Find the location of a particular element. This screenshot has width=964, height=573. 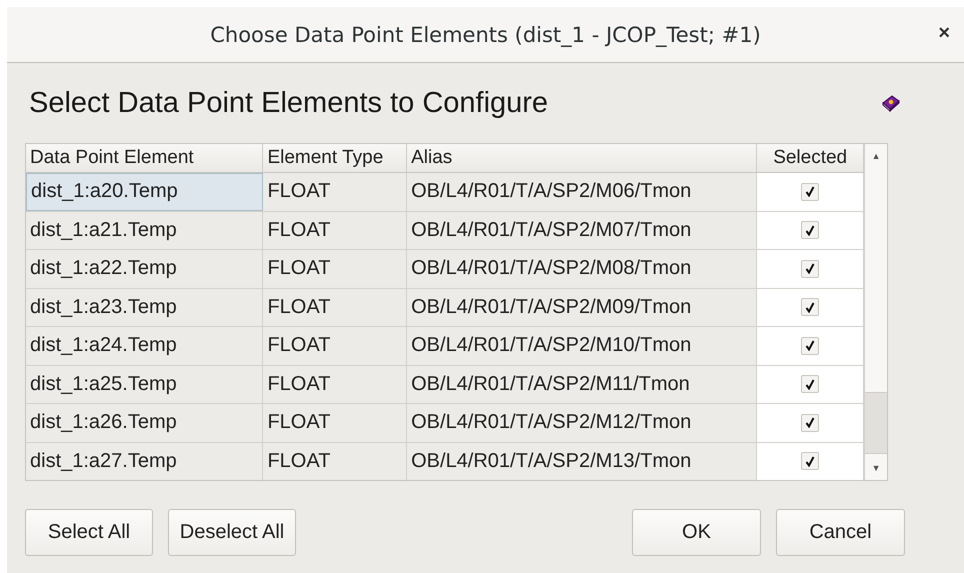

table-cell: dist_1:a21.Temp is located at coordinates (145, 230).